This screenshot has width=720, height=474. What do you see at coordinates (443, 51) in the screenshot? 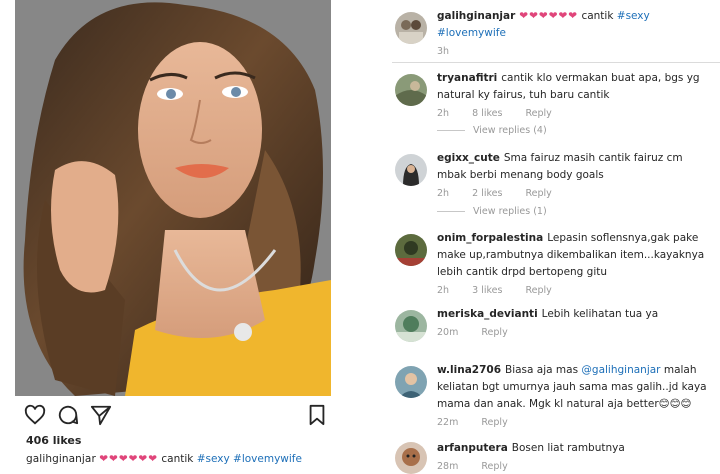
I see `comment-time: 3h` at bounding box center [443, 51].